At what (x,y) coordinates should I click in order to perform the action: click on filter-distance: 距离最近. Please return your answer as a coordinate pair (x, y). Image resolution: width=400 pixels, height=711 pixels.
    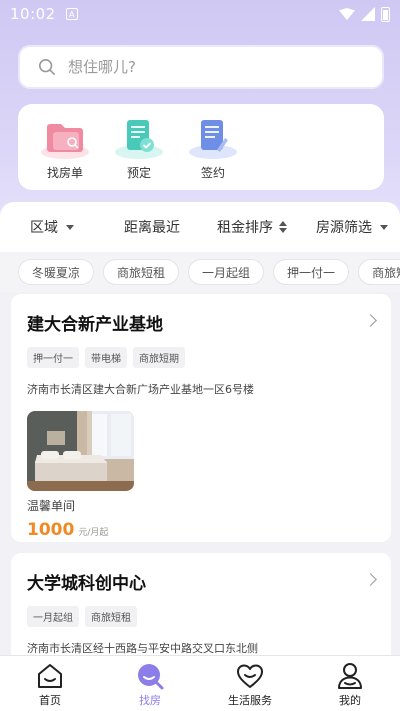
    Looking at the image, I should click on (152, 227).